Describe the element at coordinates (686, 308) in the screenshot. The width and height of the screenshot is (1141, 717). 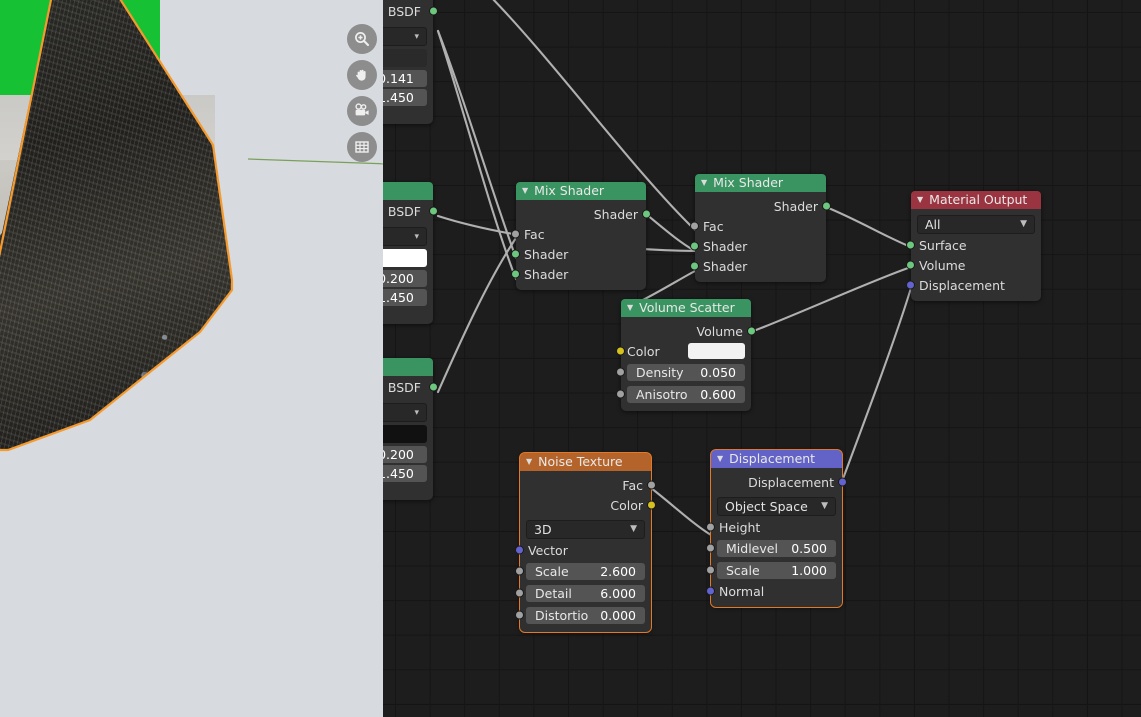
I see `node-header: ▼ Volume Scatter` at that location.